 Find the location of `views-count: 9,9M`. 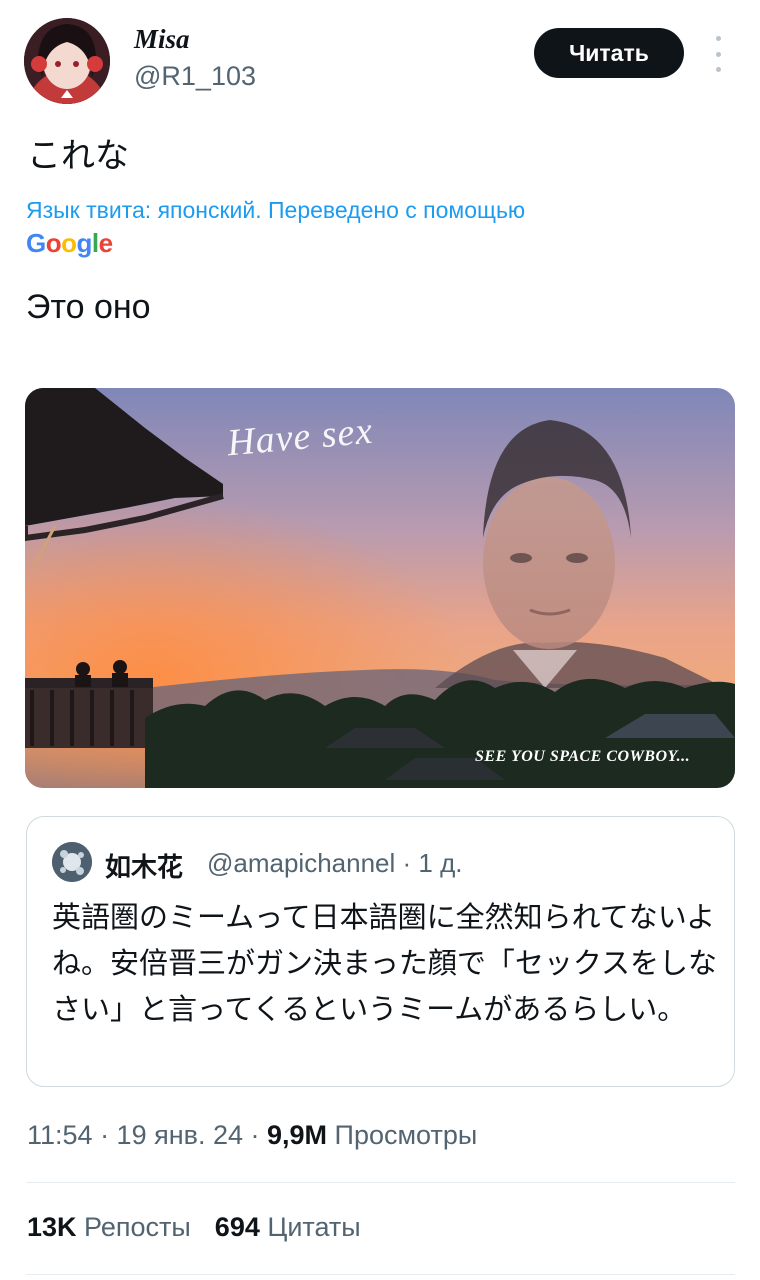

views-count: 9,9M is located at coordinates (297, 1135).